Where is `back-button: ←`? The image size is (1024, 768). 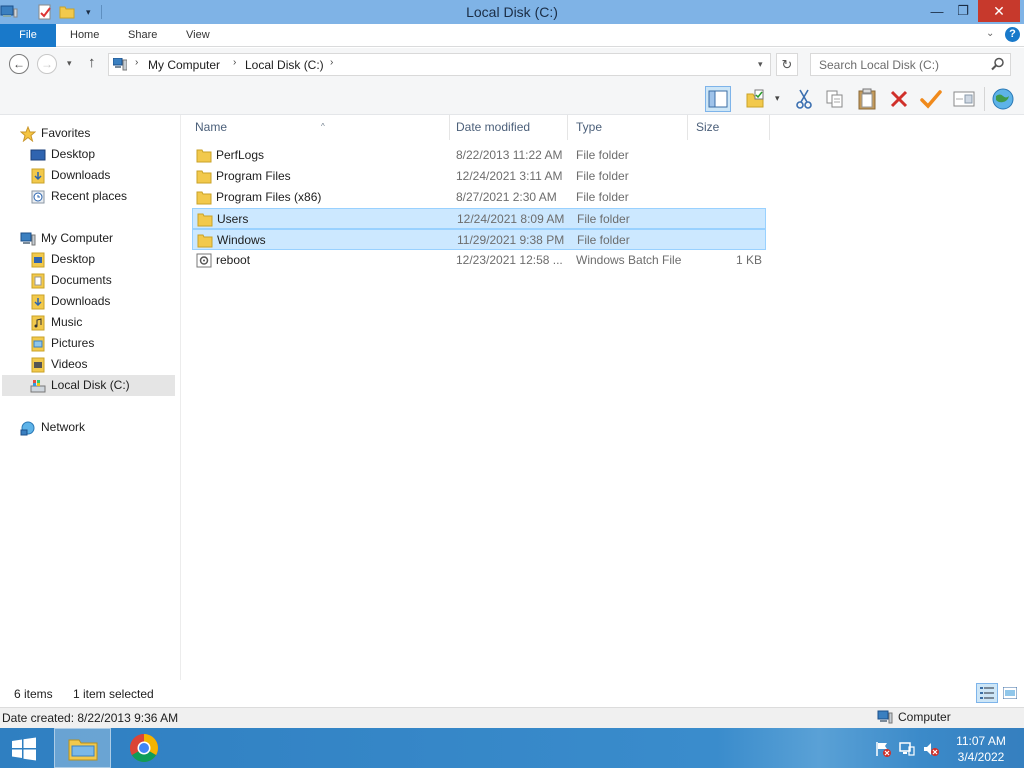 back-button: ← is located at coordinates (19, 64).